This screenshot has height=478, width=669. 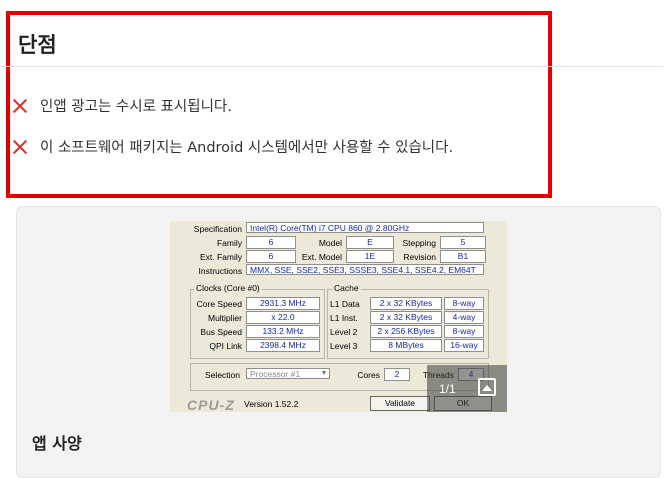 I want to click on cons-item: 인앱 광고는 수시로 표시됩니다., so click(x=122, y=105).